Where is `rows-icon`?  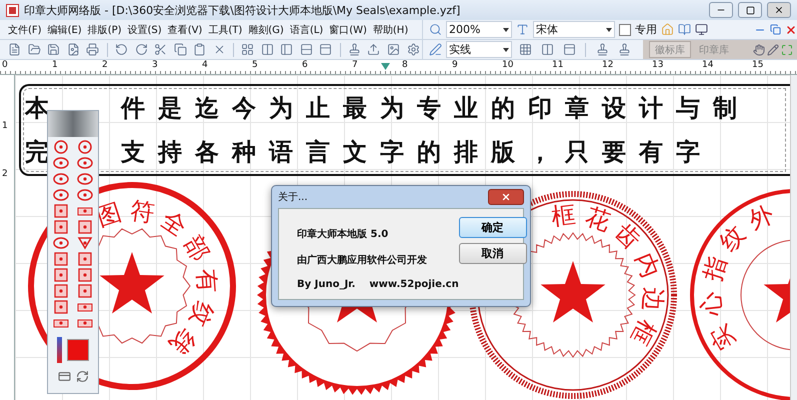
rows-icon is located at coordinates (306, 49).